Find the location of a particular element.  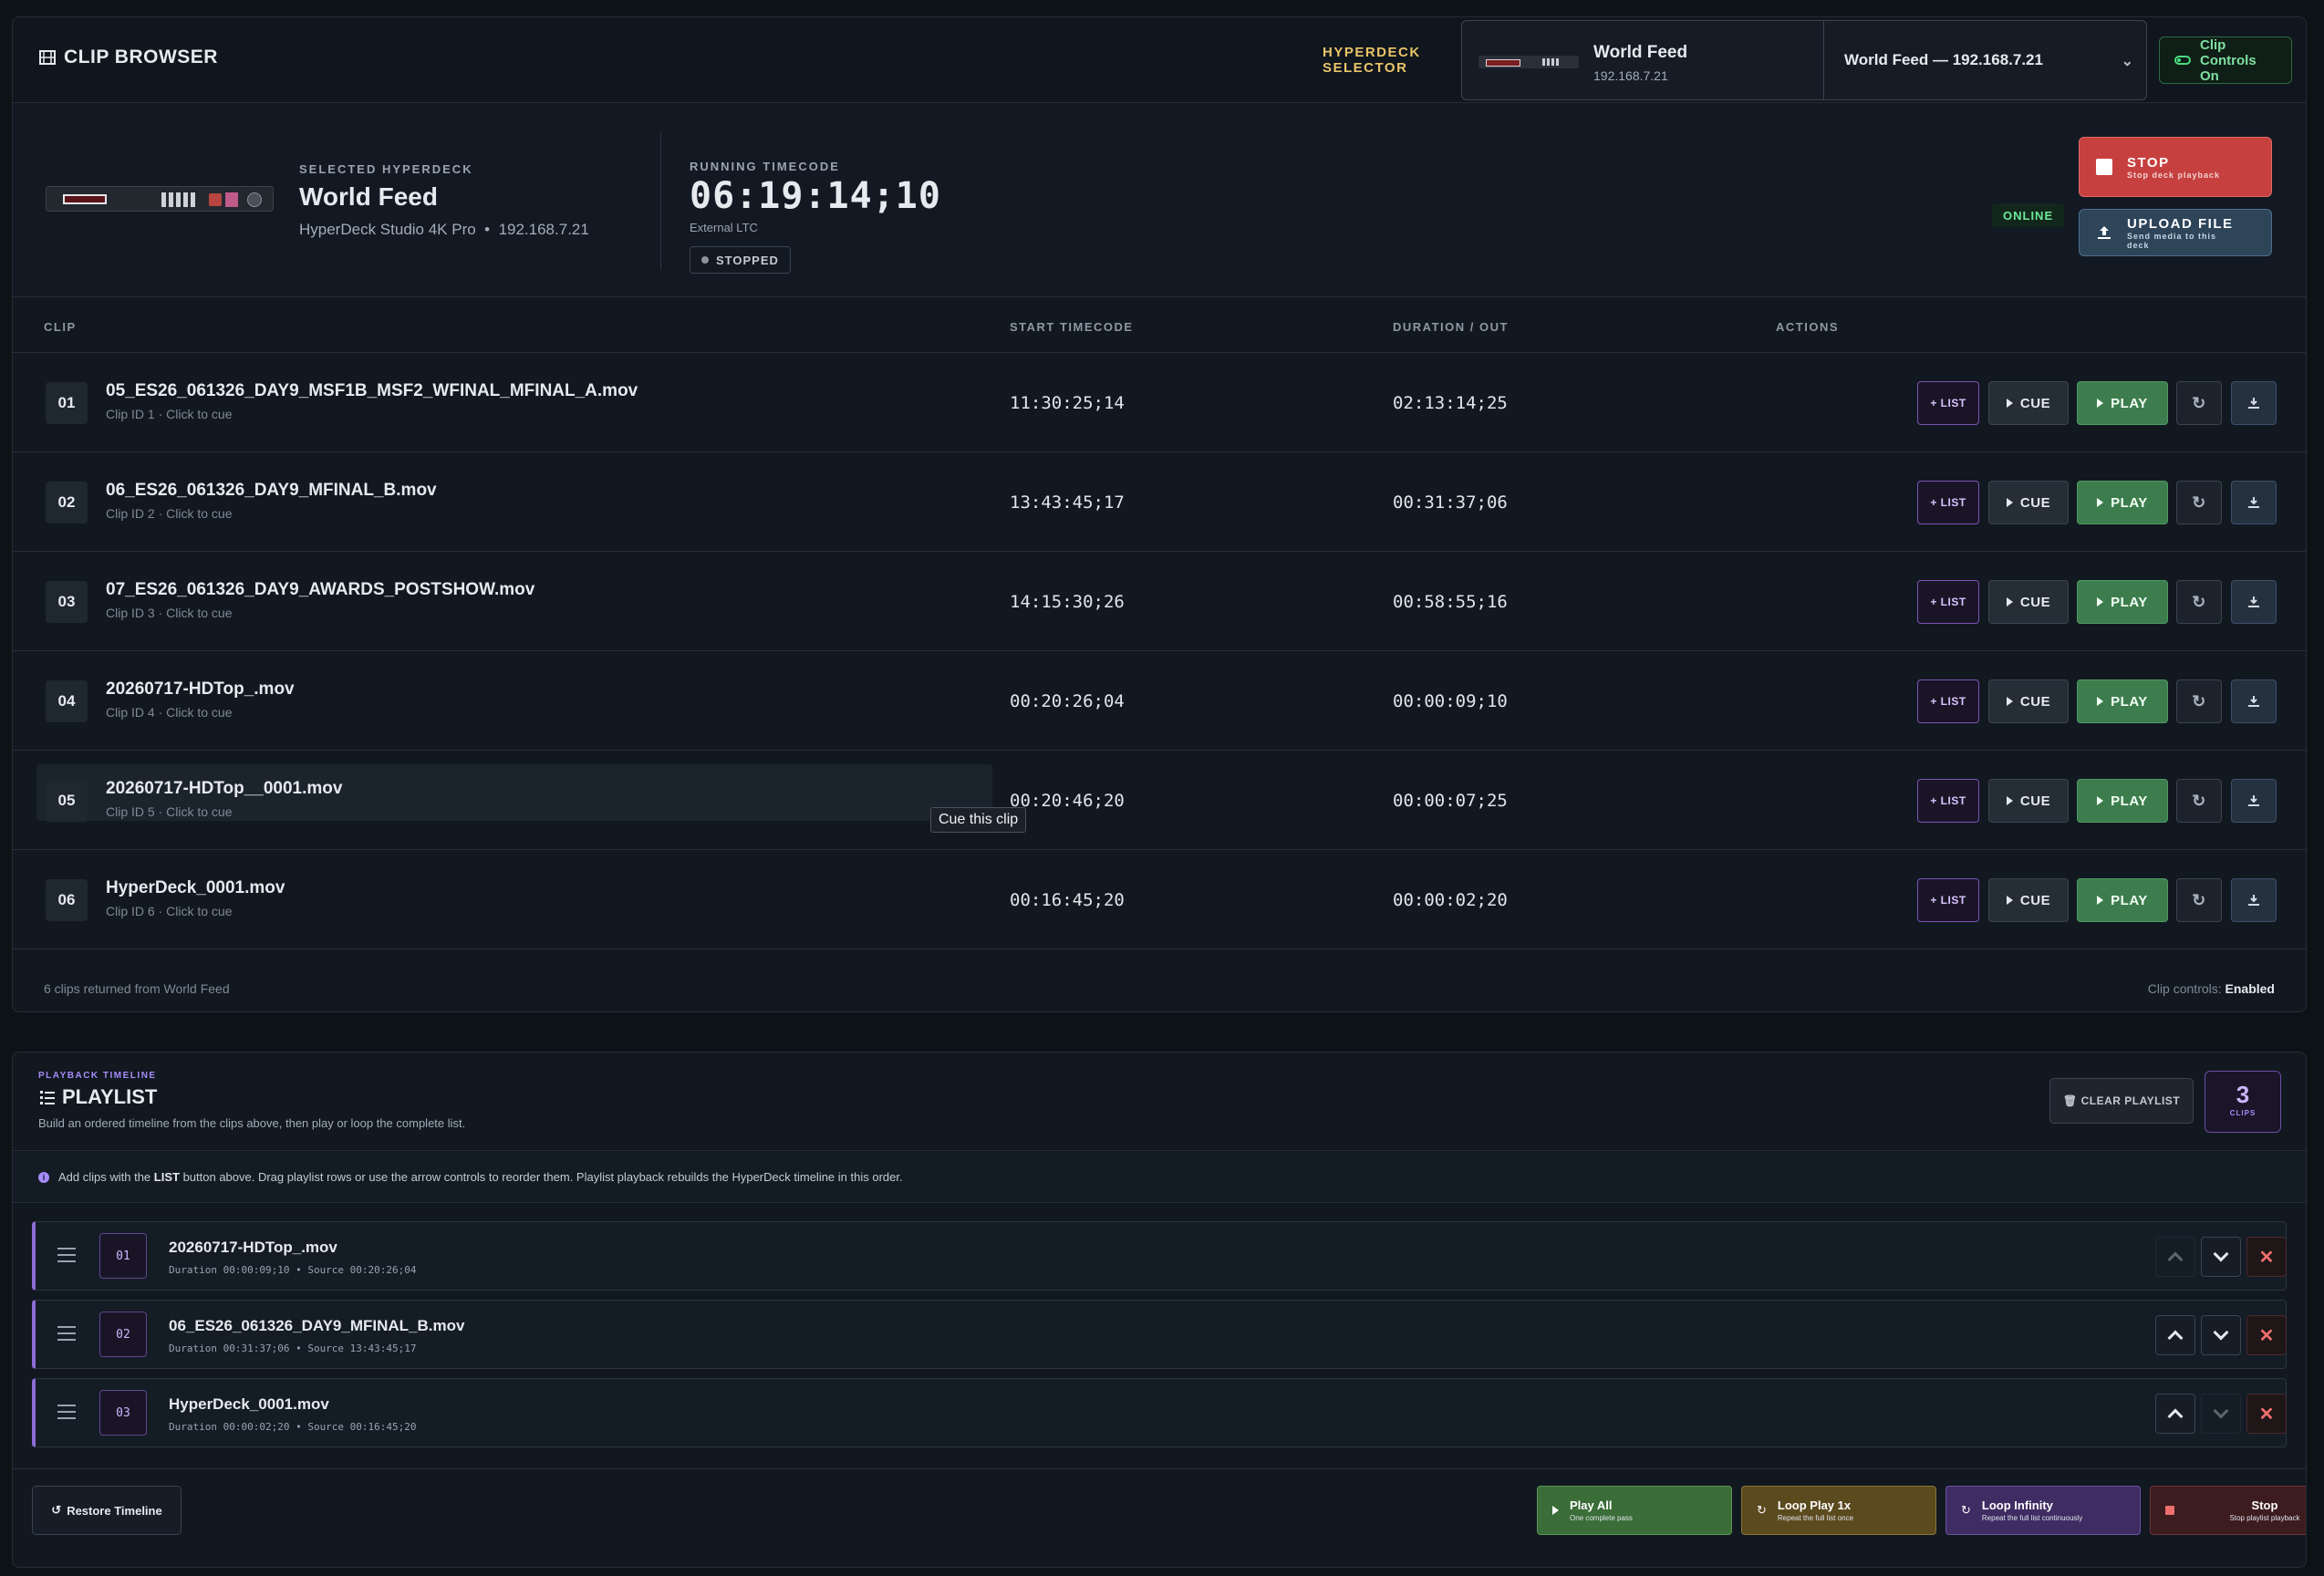

clip-controls-toggle: Clip Controls On is located at coordinates (2225, 60).